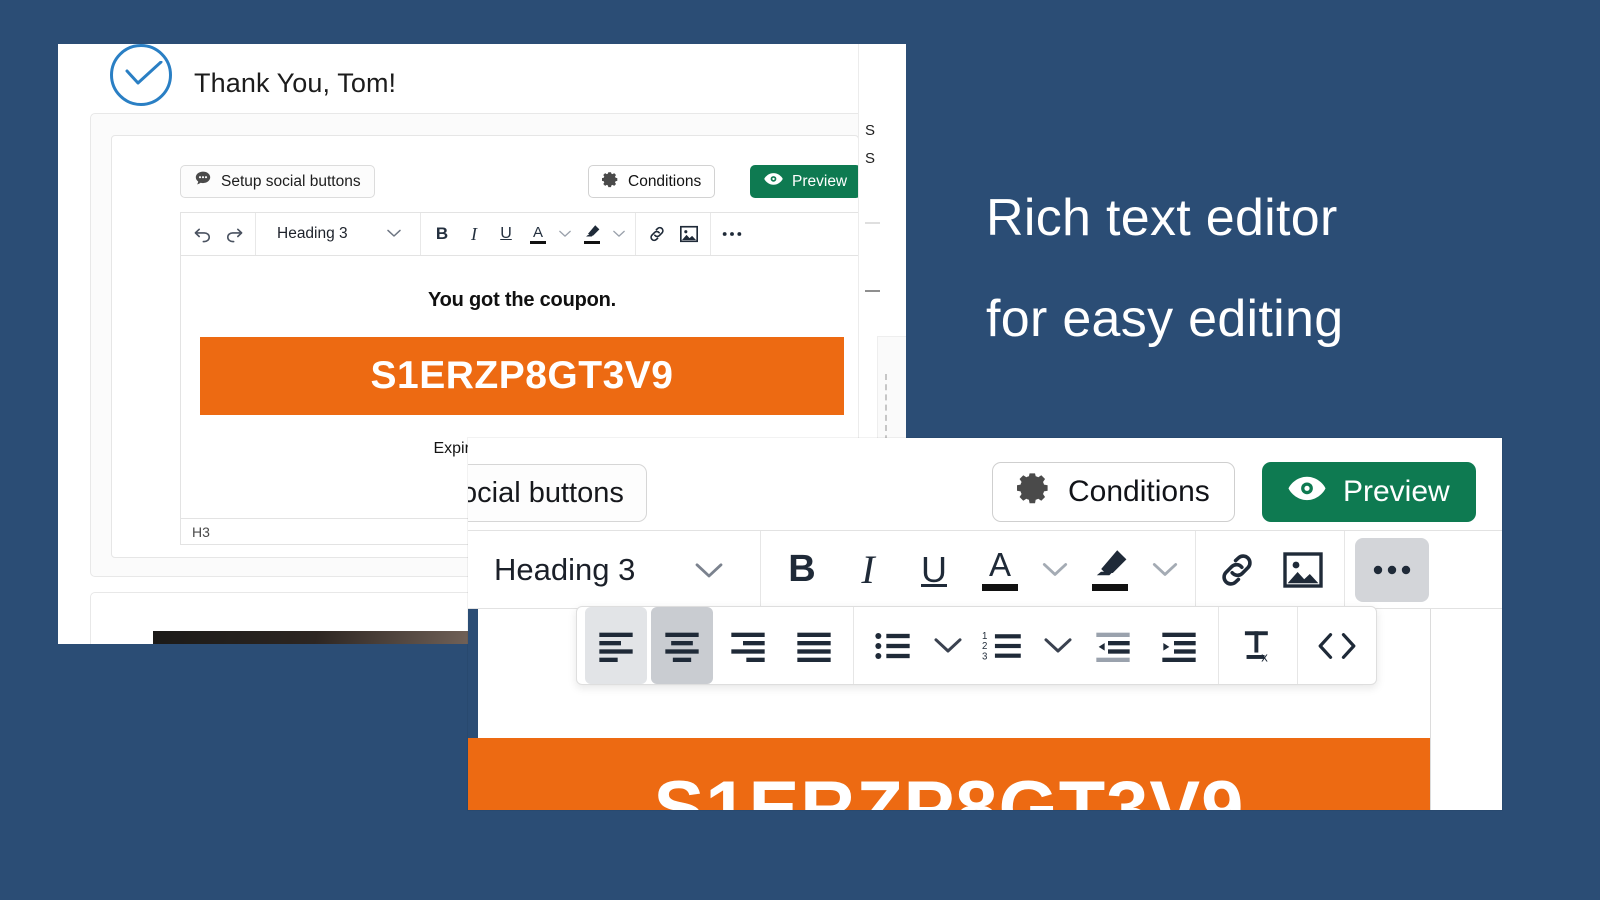 The image size is (1600, 900). What do you see at coordinates (202, 234) in the screenshot?
I see `undo-icon` at bounding box center [202, 234].